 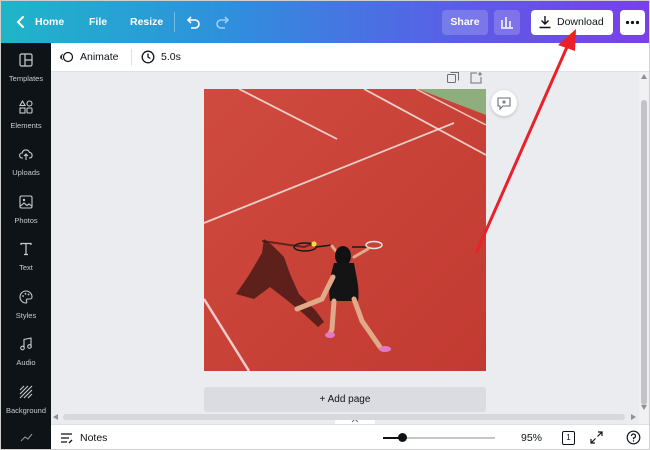 I want to click on vertical-scrollbar, so click(x=644, y=248).